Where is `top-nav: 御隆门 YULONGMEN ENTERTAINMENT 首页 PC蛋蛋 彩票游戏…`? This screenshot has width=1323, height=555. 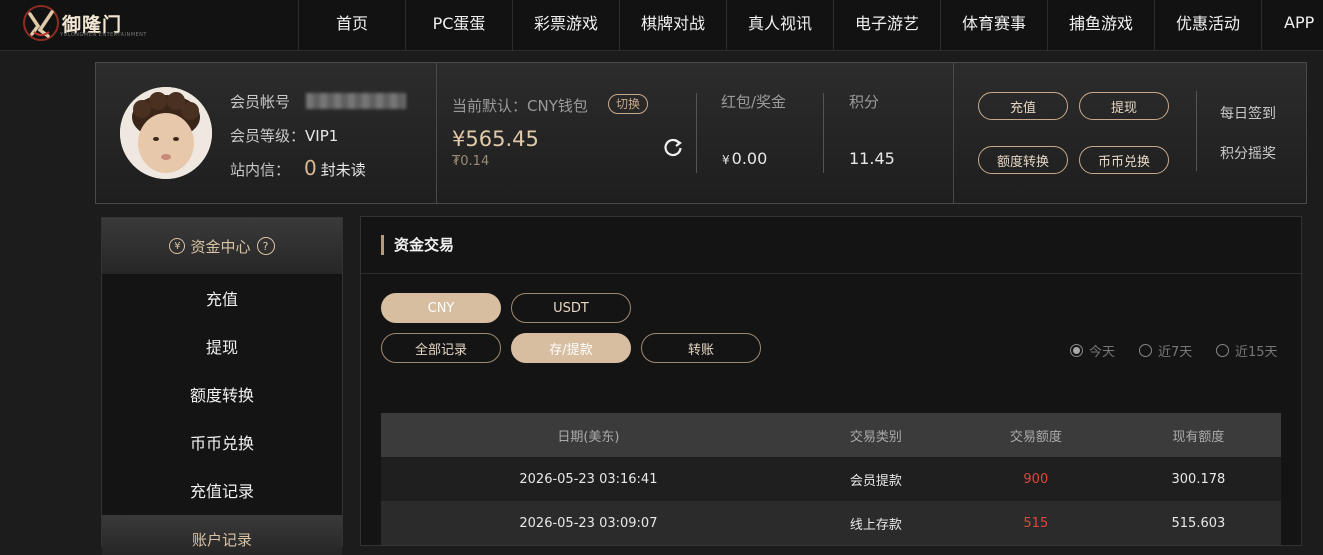
top-nav: 御隆门 YULONGMEN ENTERTAINMENT 首页 PC蛋蛋 彩票游戏… is located at coordinates (661, 25).